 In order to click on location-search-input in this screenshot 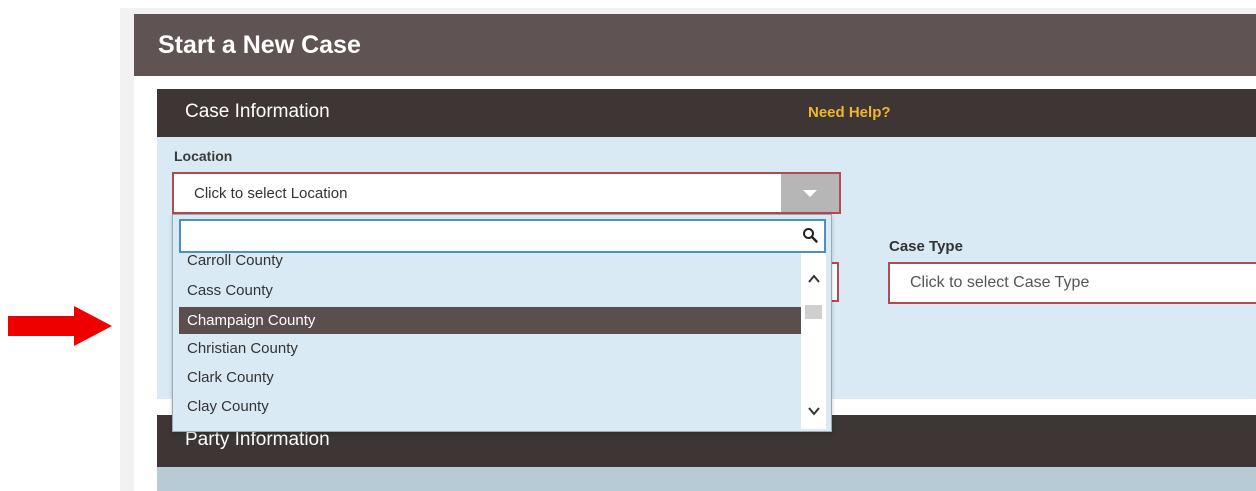, I will do `click(484, 237)`.